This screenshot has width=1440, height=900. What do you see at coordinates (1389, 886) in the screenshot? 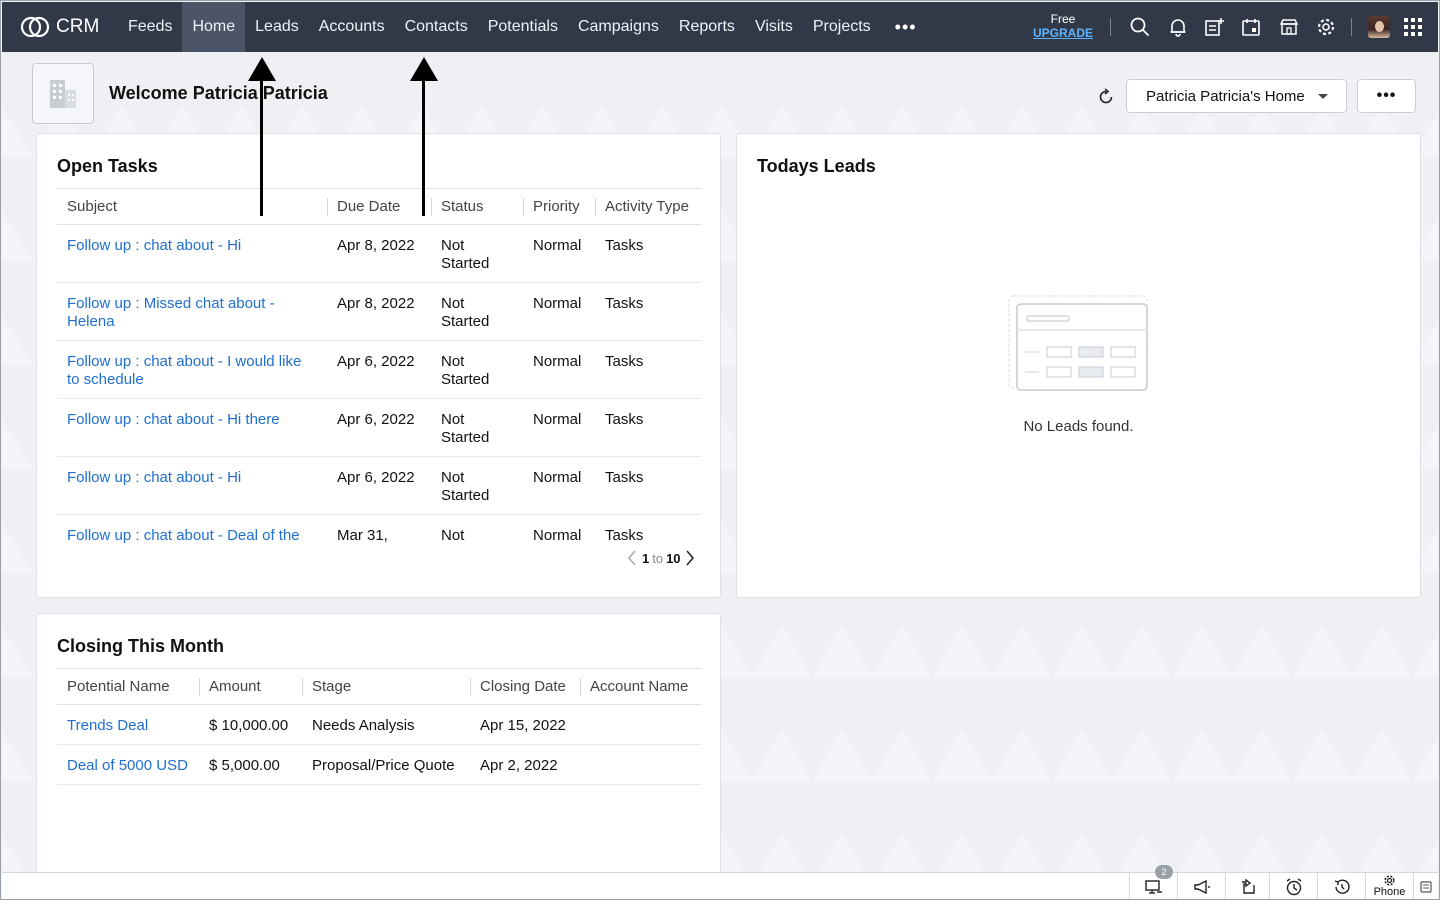
I see `phone-button: Phone` at bounding box center [1389, 886].